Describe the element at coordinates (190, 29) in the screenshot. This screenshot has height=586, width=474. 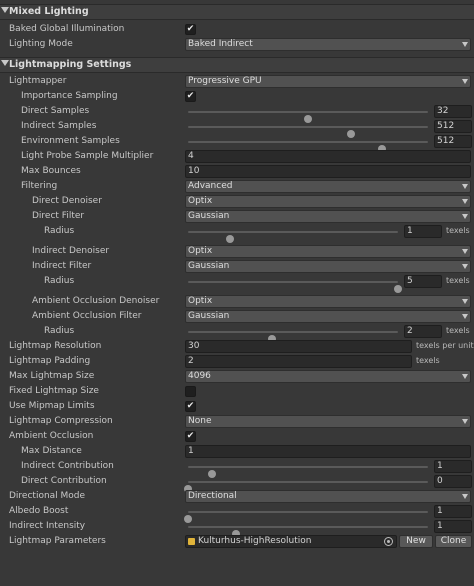
I see `baked-gi-checkbox: ✔` at that location.